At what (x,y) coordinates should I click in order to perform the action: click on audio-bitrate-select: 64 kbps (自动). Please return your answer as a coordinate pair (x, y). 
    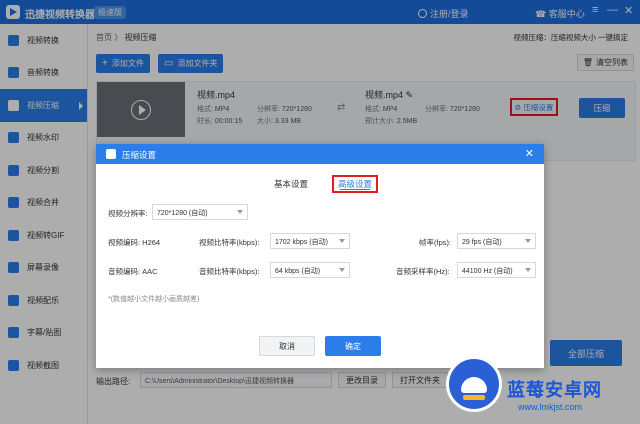
    Looking at the image, I should click on (310, 270).